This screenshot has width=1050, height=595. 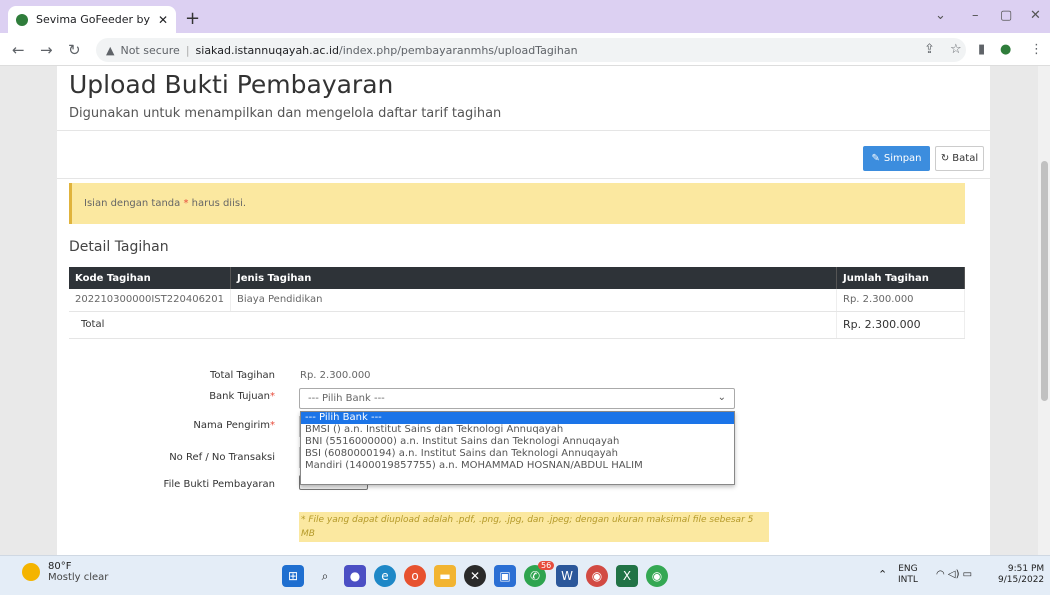 I want to click on nama-pengirim-text: Nama Pengirim, so click(x=231, y=425).